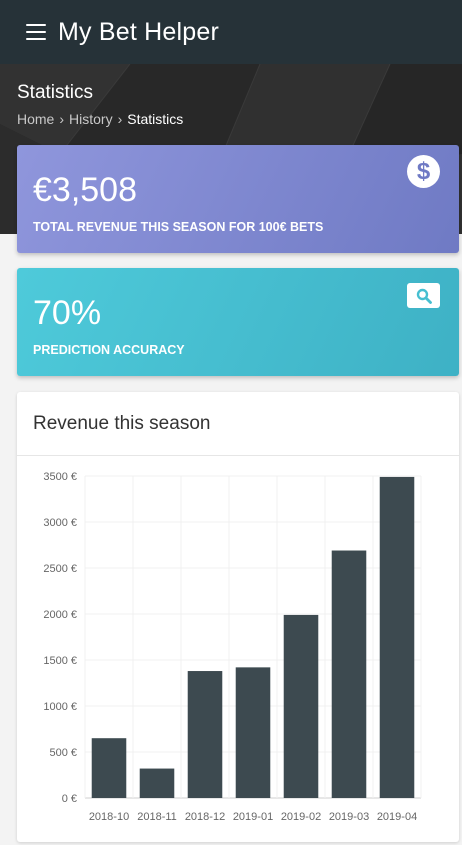  What do you see at coordinates (349, 817) in the screenshot?
I see `x-tick-label: 2019-03` at bounding box center [349, 817].